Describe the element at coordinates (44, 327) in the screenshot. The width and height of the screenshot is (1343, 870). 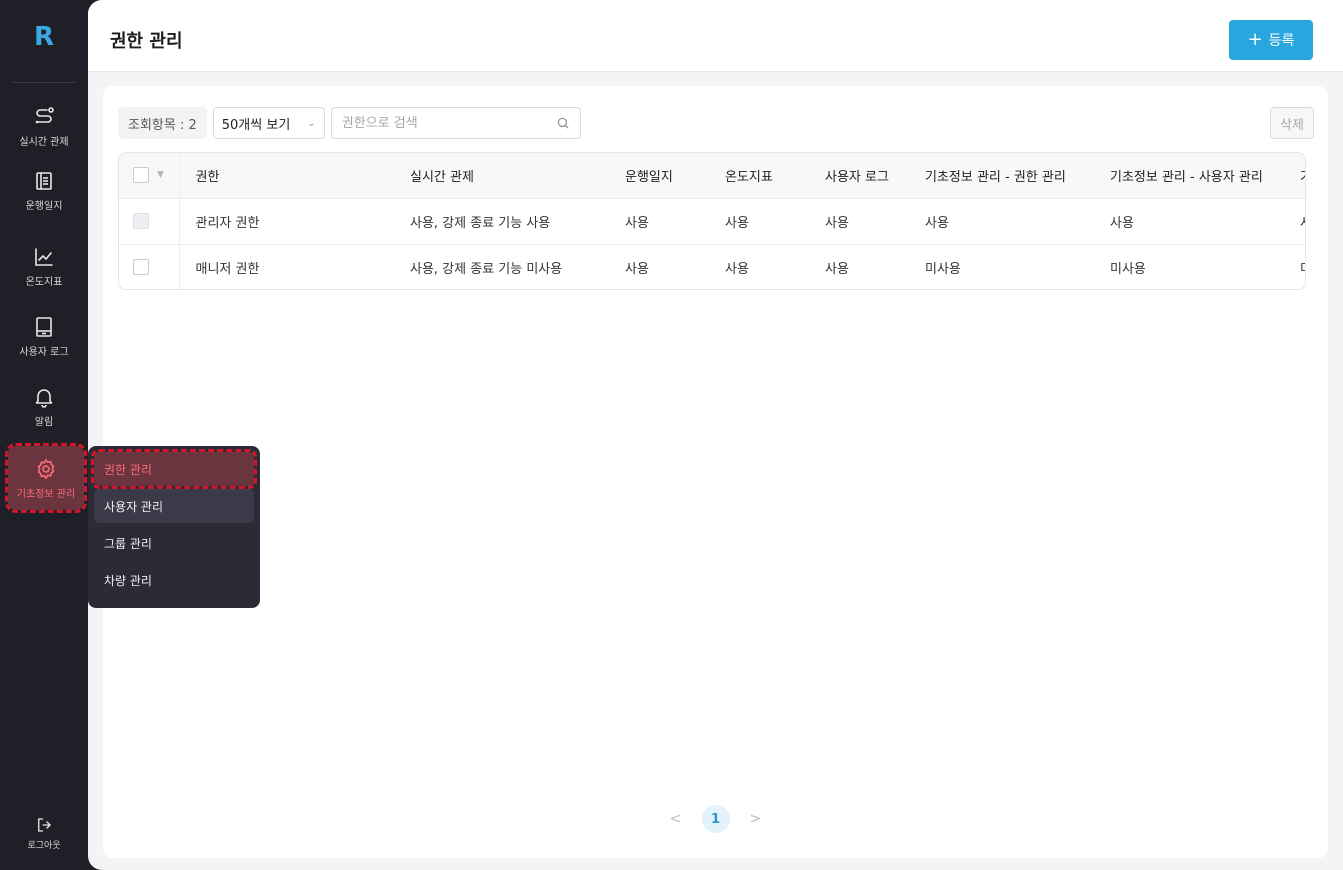
I see `tablet-icon` at that location.